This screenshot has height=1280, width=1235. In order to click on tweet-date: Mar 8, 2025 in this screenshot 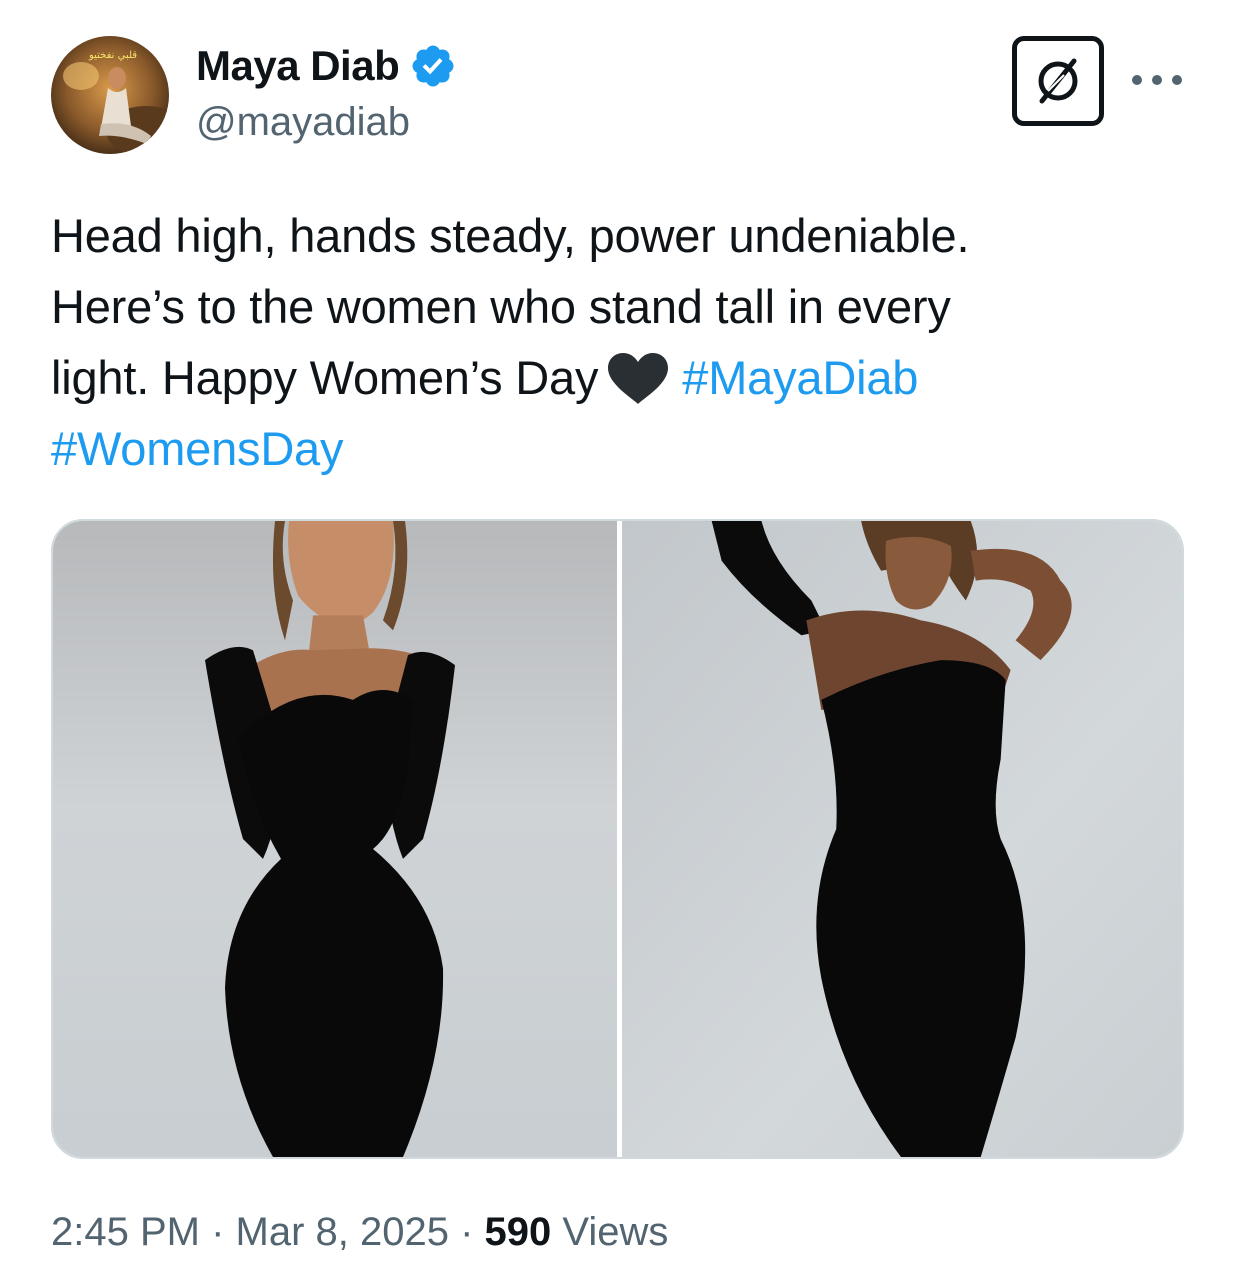, I will do `click(342, 1232)`.